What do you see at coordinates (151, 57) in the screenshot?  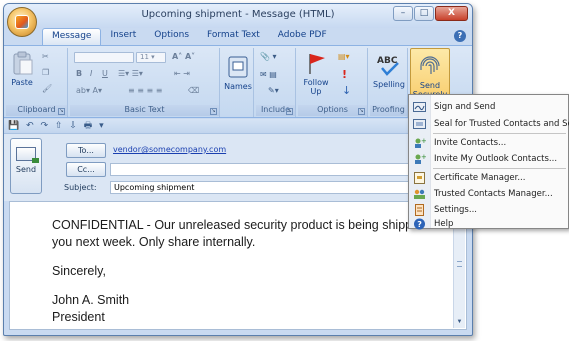 I see `font-size-box: 11 ▾` at bounding box center [151, 57].